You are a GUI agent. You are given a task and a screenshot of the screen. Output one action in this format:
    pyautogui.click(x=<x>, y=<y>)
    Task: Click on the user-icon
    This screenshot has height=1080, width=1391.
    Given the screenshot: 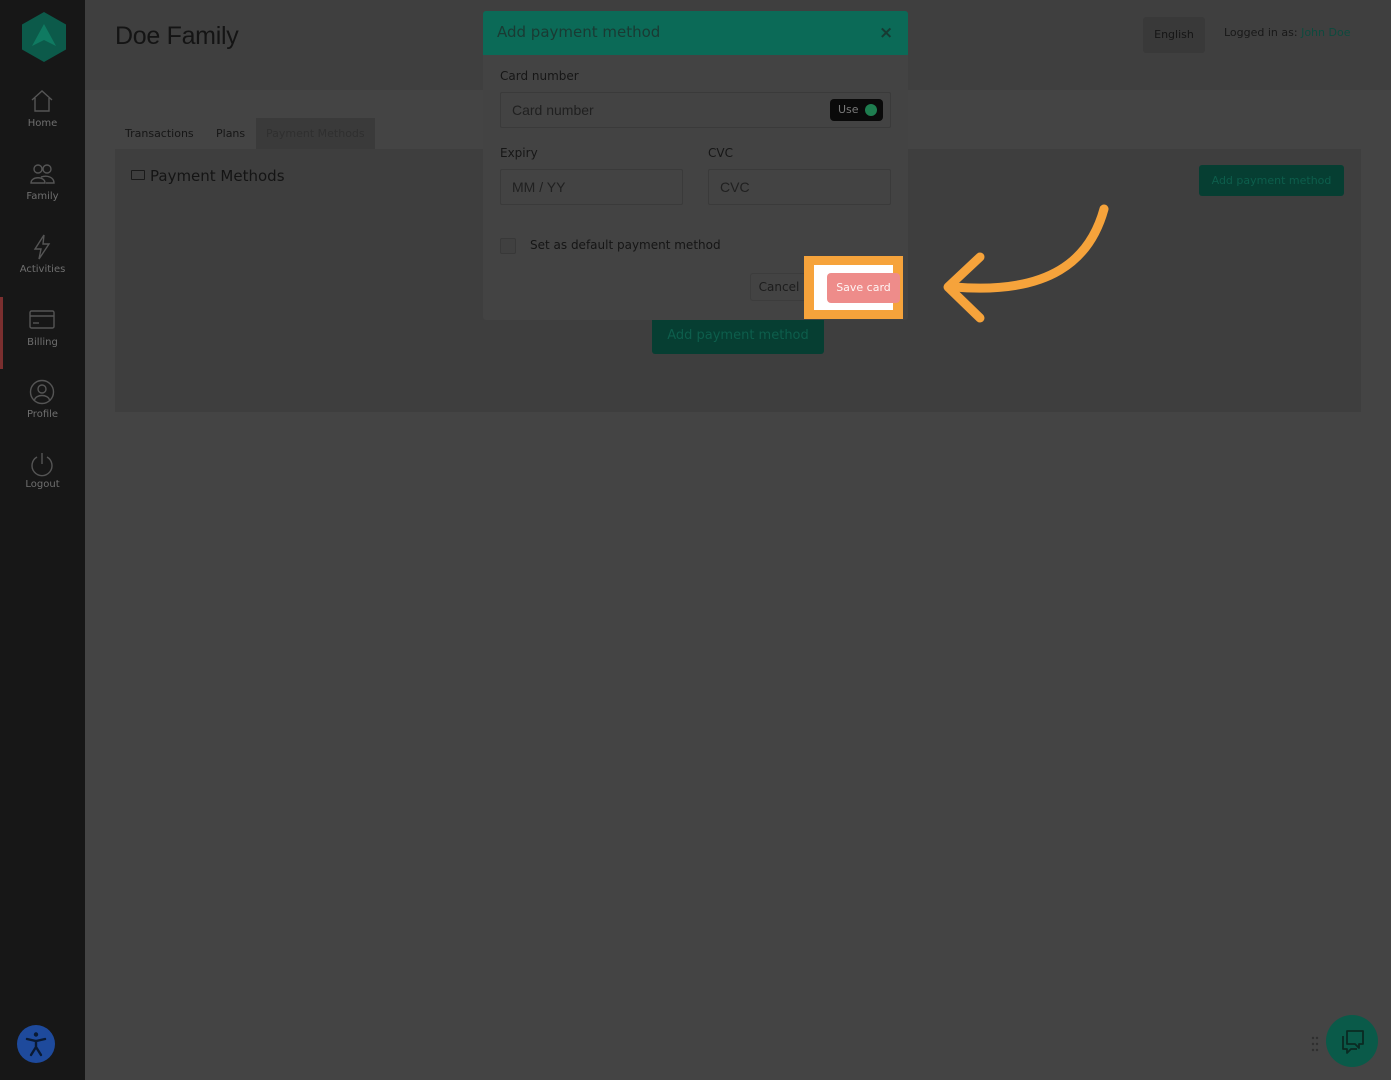 What is the action you would take?
    pyautogui.click(x=42, y=392)
    